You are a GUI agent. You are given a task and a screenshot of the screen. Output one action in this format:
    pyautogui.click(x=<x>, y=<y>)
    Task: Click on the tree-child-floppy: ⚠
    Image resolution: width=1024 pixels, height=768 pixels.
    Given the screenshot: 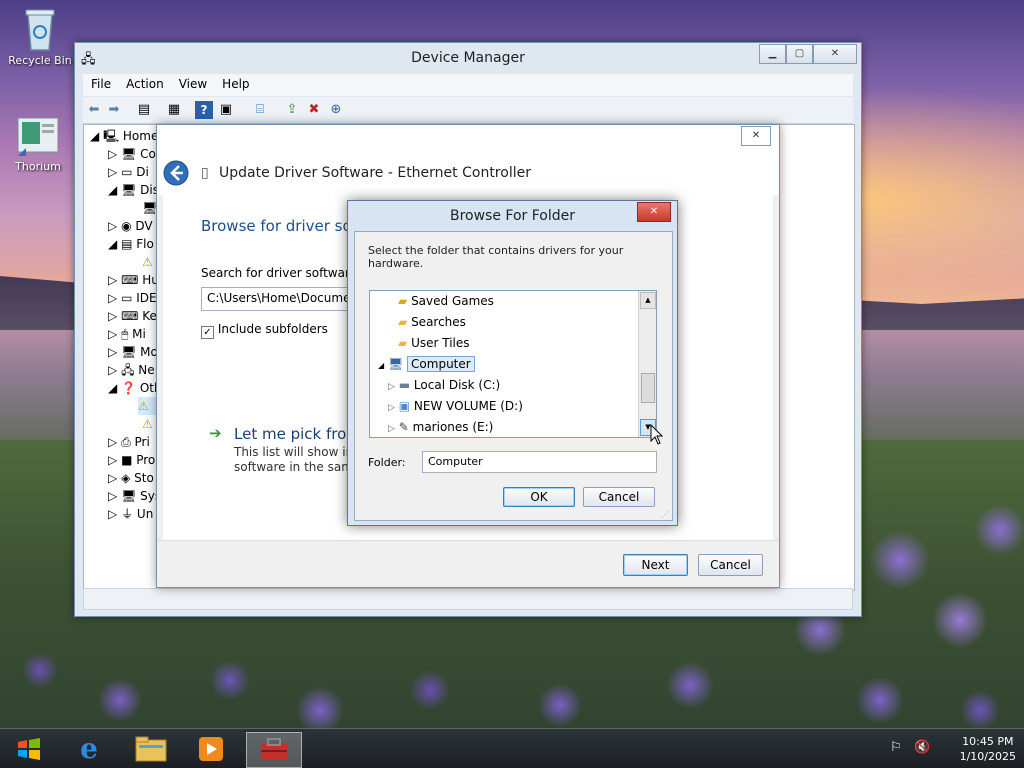 What is the action you would take?
    pyautogui.click(x=147, y=262)
    